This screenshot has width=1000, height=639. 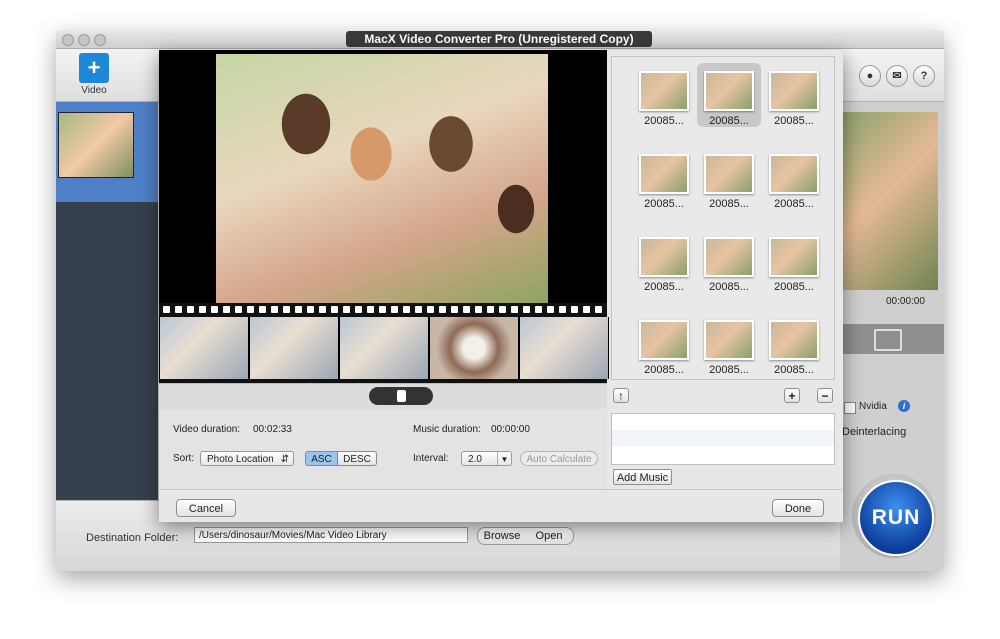 What do you see at coordinates (642, 477) in the screenshot?
I see `add-music-button: Add Music` at bounding box center [642, 477].